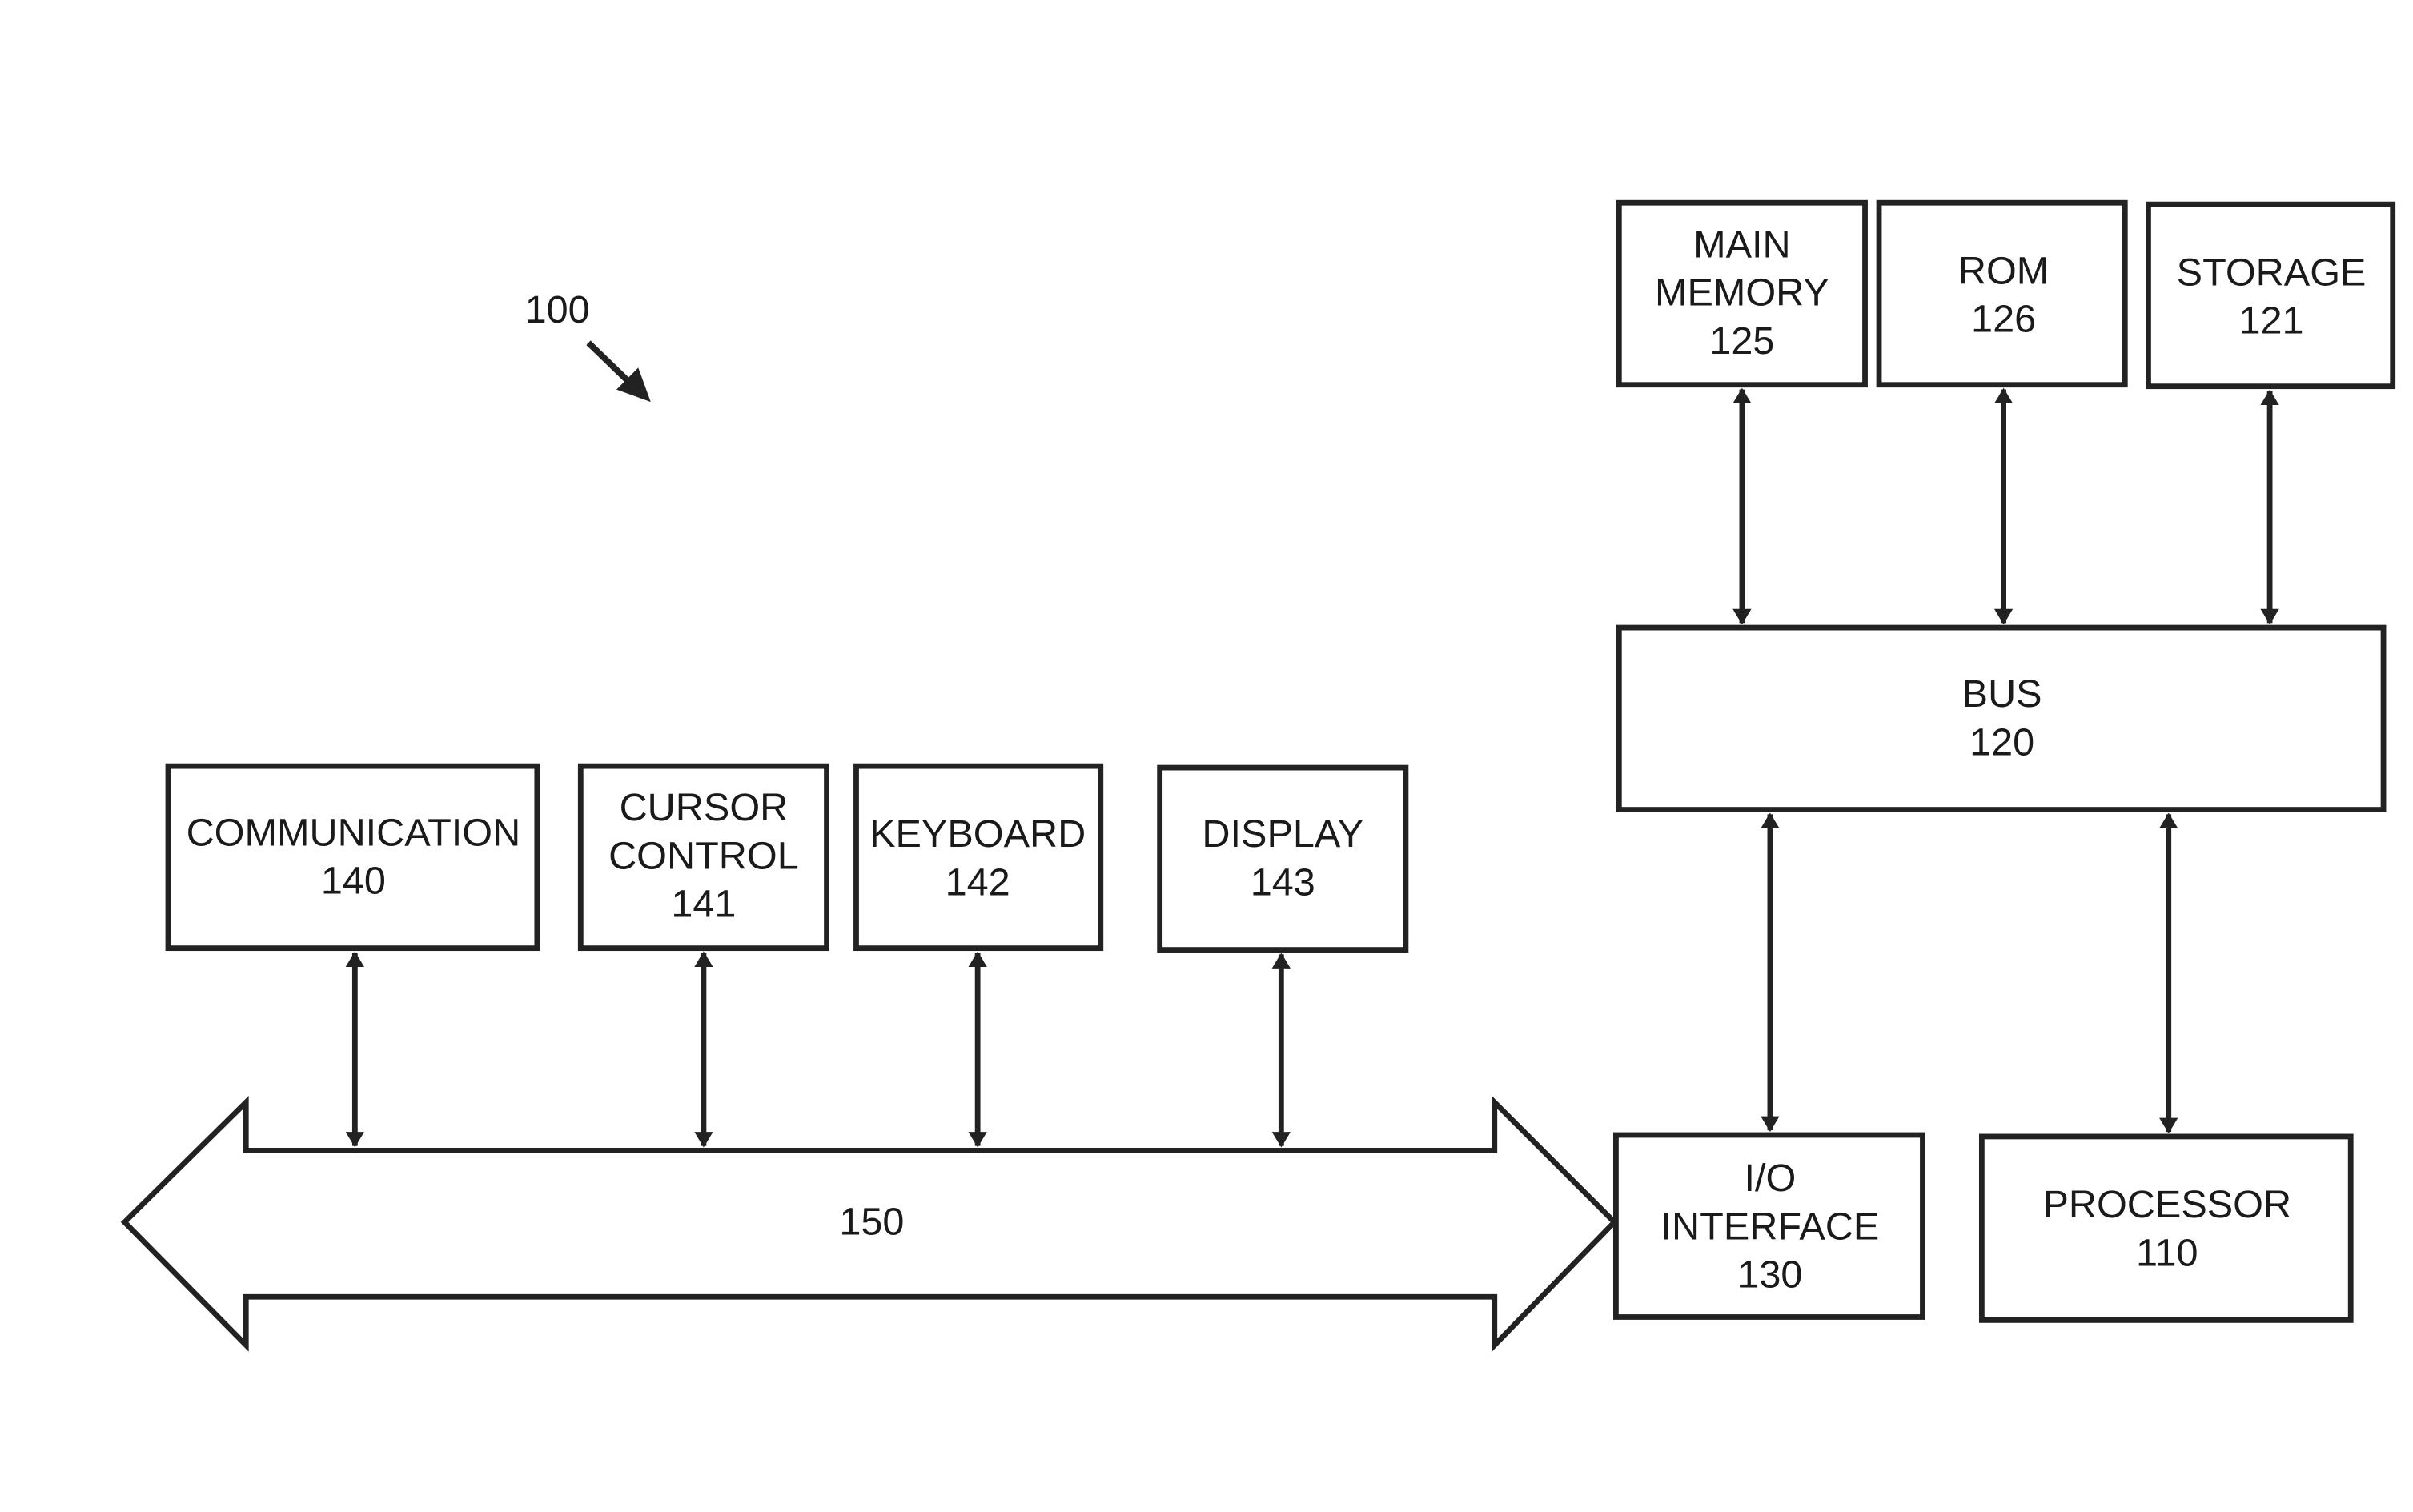  I want to click on bus-label: BUS, so click(2002, 694).